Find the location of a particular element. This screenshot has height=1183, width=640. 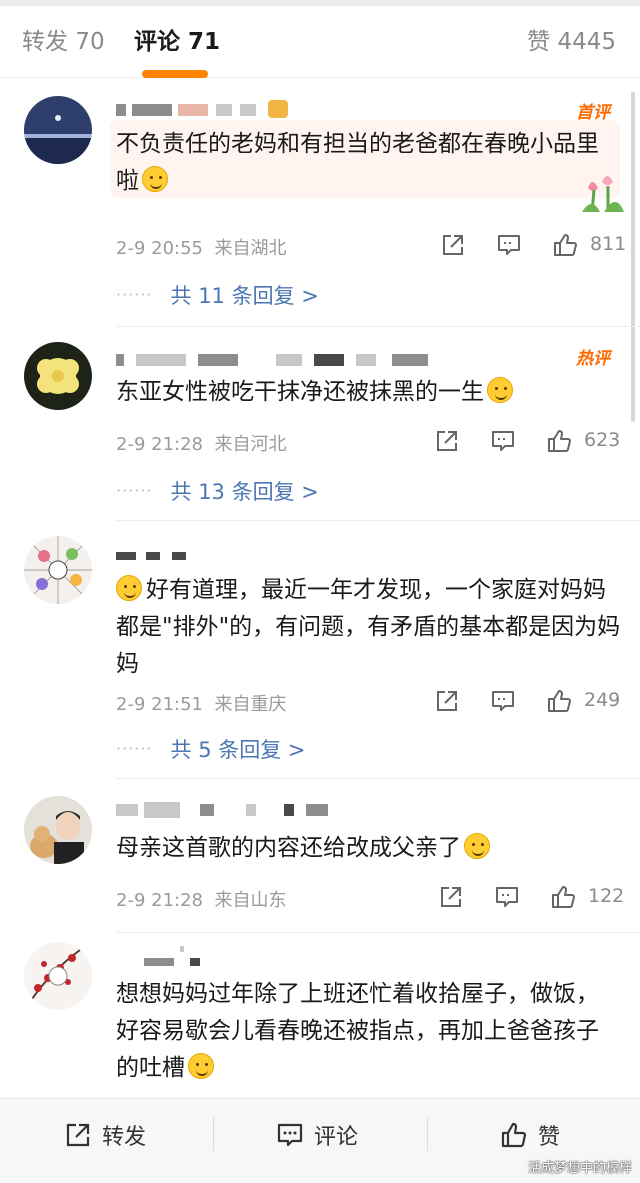

repost-label: 转发 is located at coordinates (124, 1137).